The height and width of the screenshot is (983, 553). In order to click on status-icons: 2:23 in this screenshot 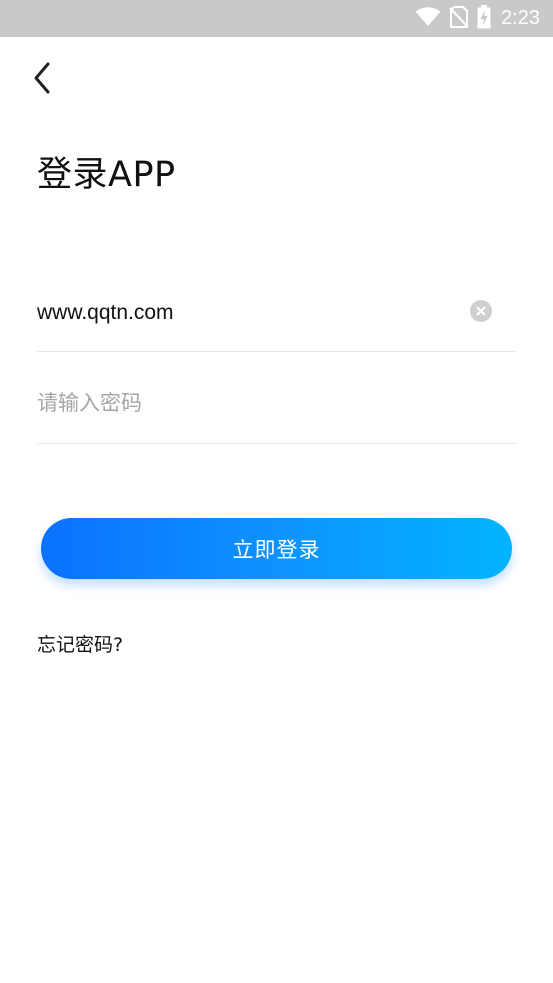, I will do `click(477, 18)`.